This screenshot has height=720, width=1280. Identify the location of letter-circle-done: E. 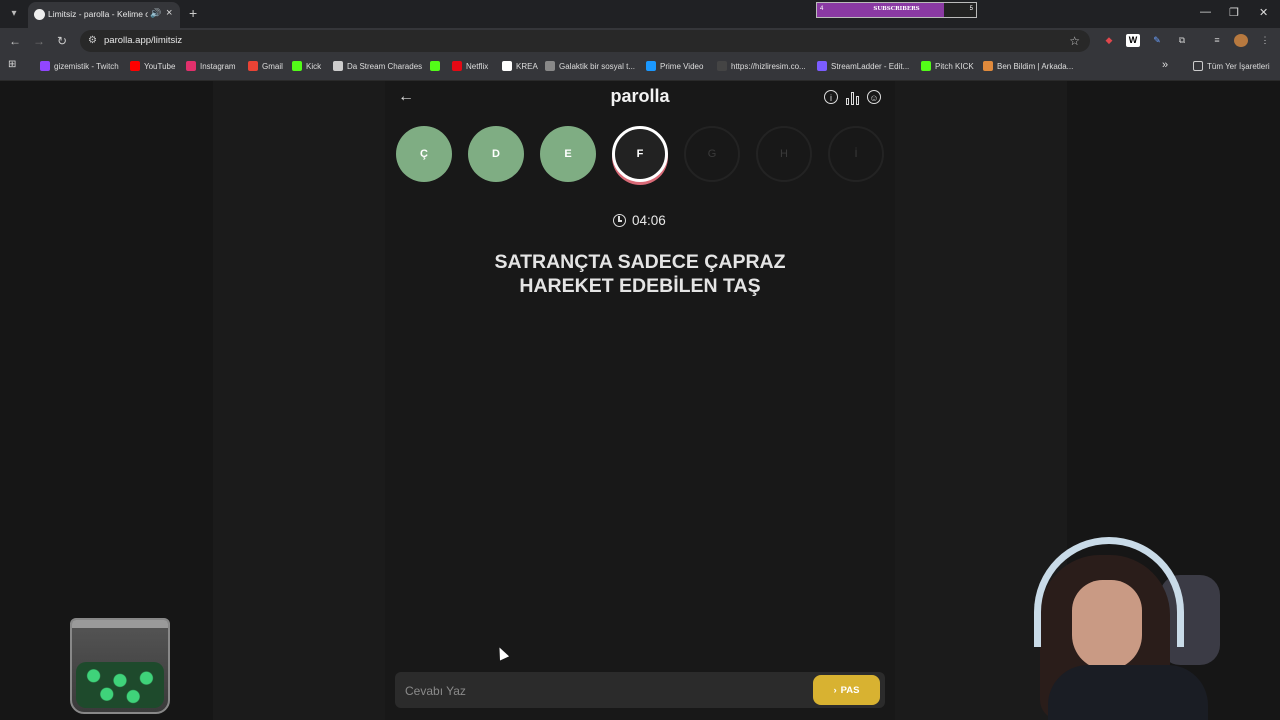
(568, 154).